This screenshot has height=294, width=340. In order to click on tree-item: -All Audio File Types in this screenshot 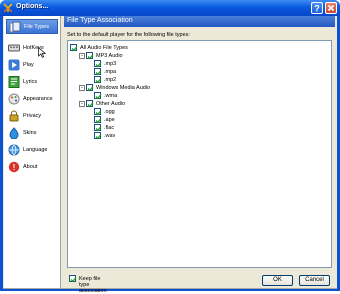, I will do `click(170, 48)`.